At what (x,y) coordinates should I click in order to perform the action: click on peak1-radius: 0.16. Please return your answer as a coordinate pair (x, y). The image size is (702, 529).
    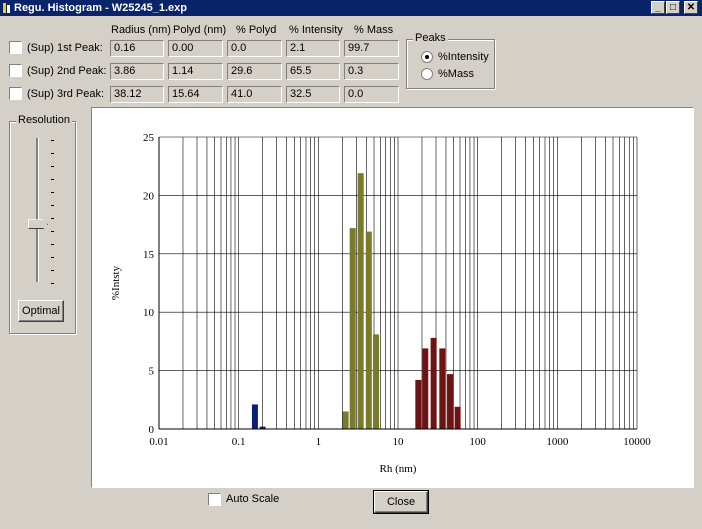
    Looking at the image, I should click on (137, 48).